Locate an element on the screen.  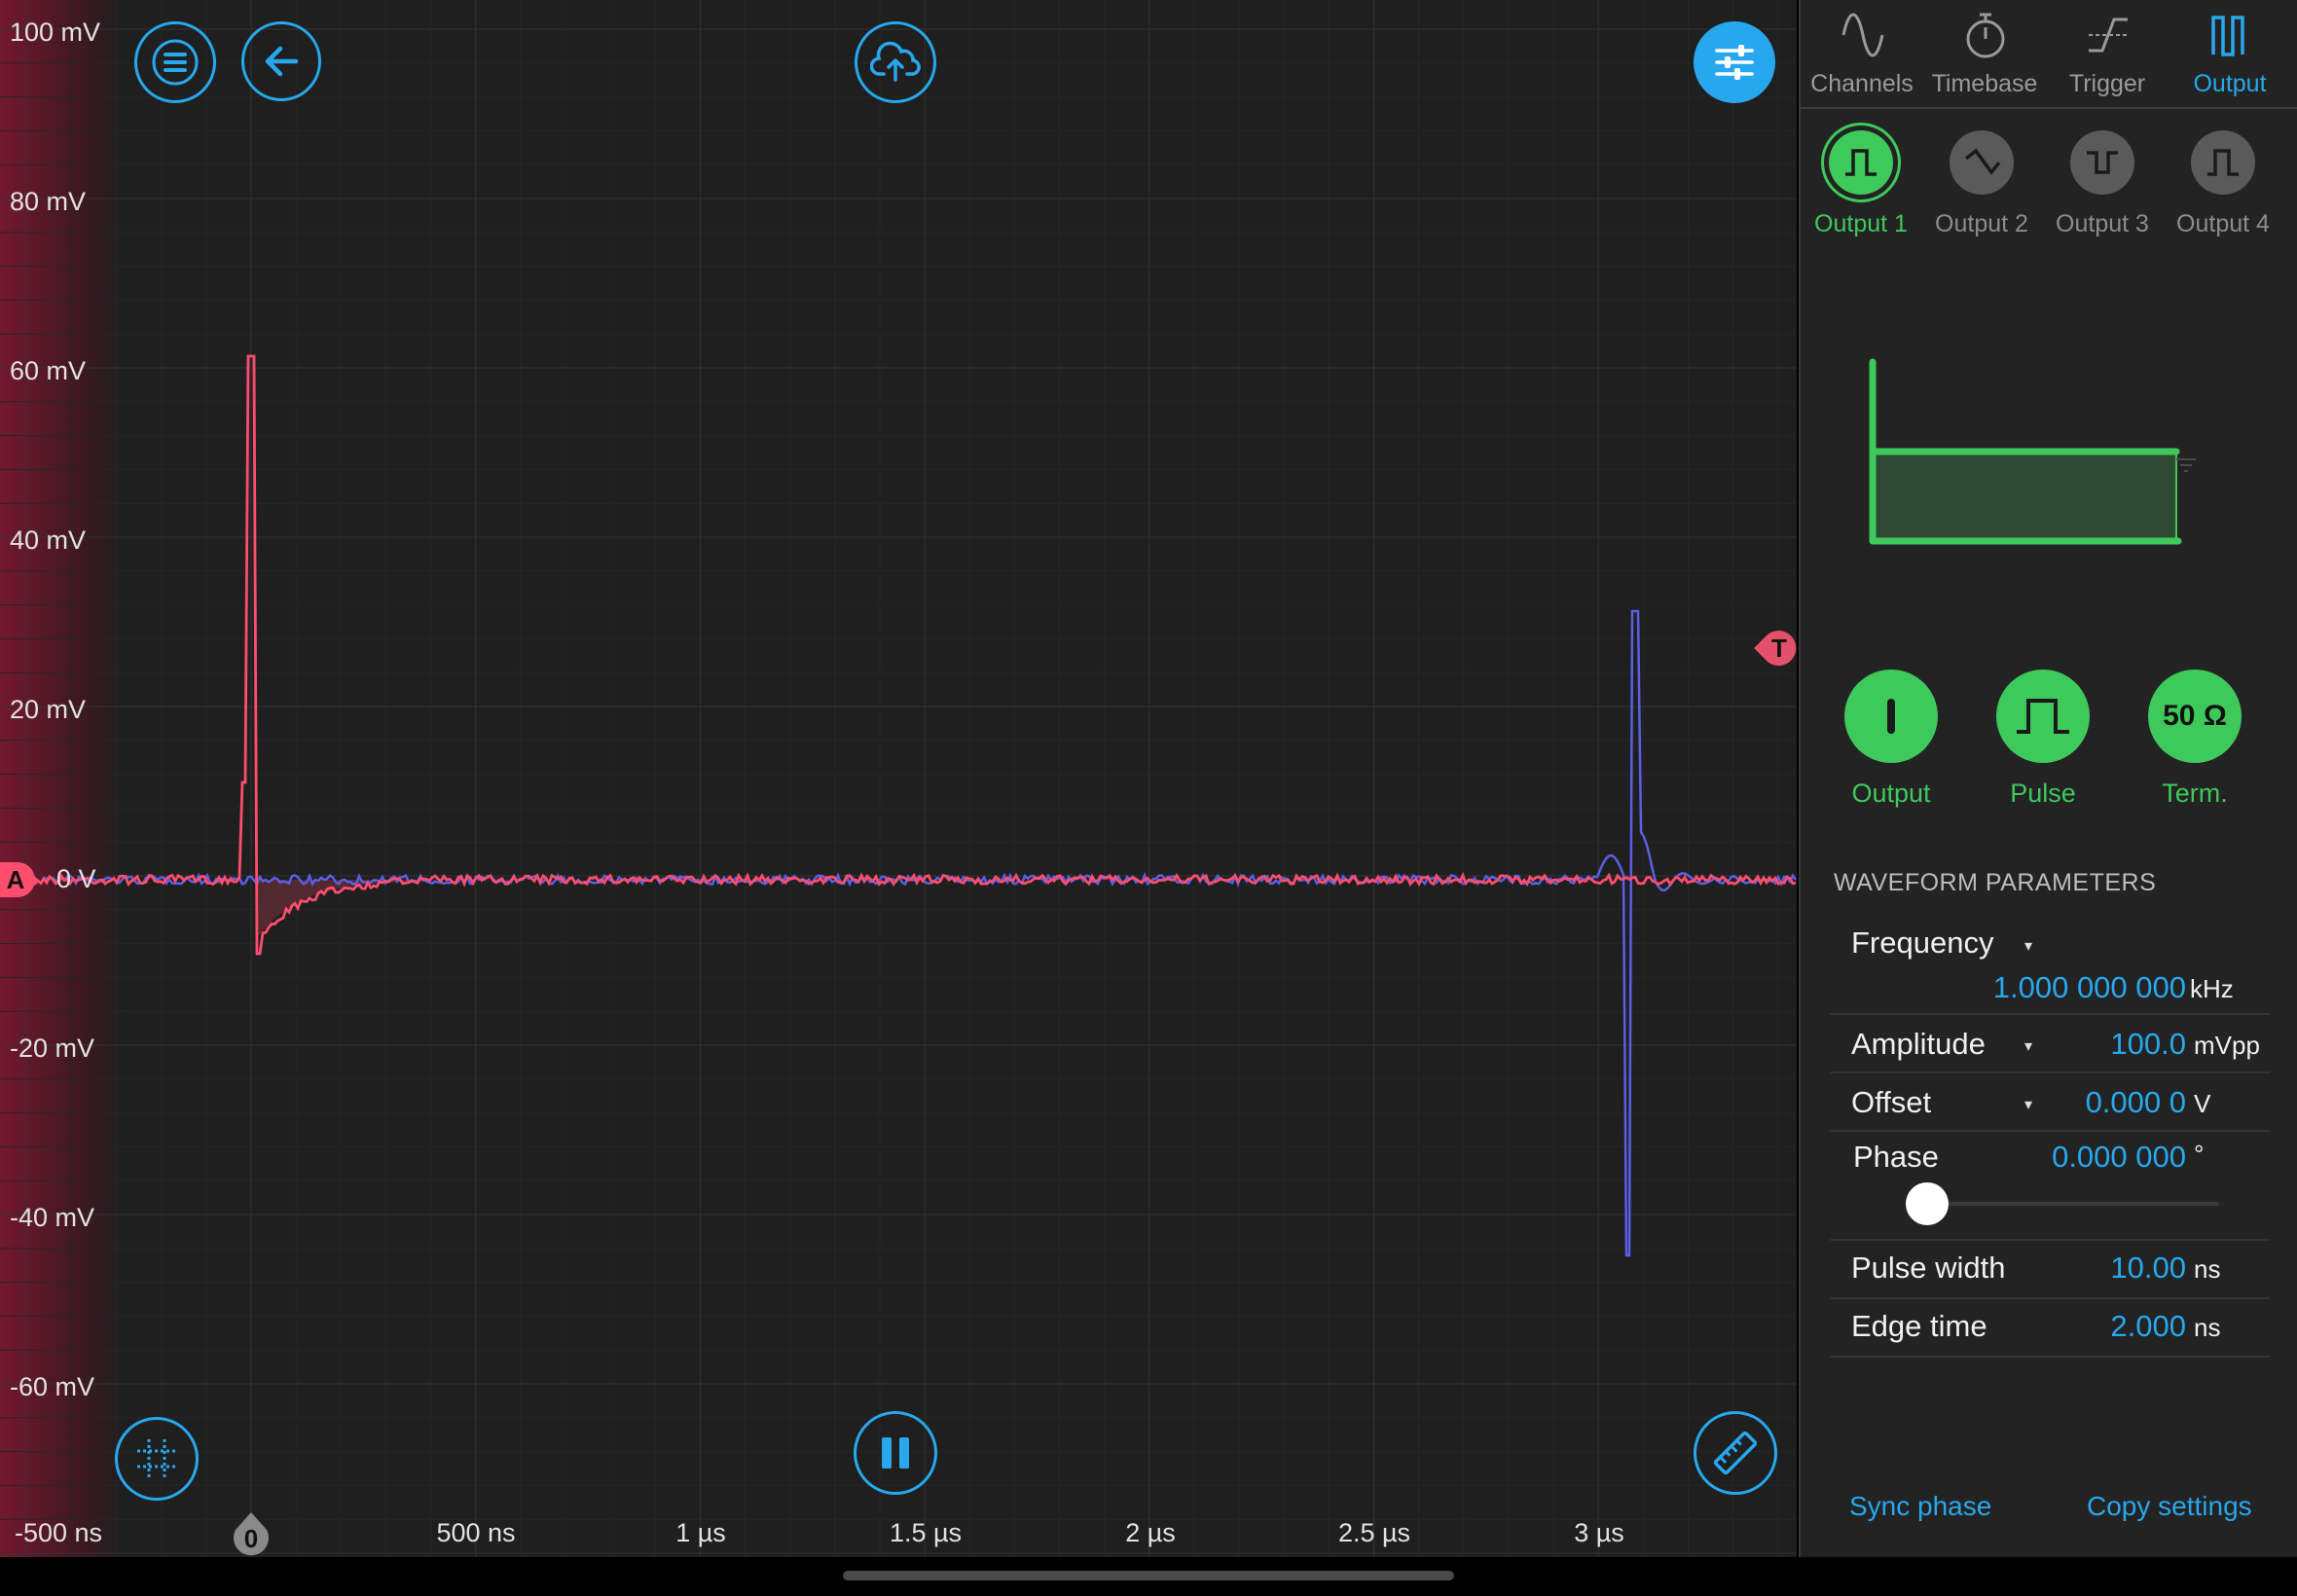
waveform-preview is located at coordinates (2032, 451).